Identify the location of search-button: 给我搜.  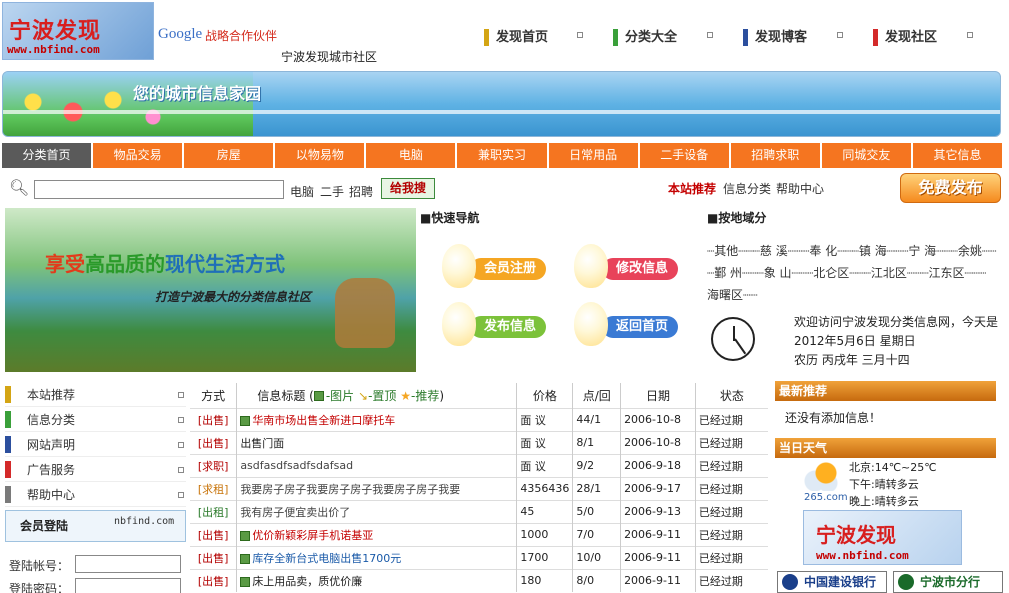
(408, 188).